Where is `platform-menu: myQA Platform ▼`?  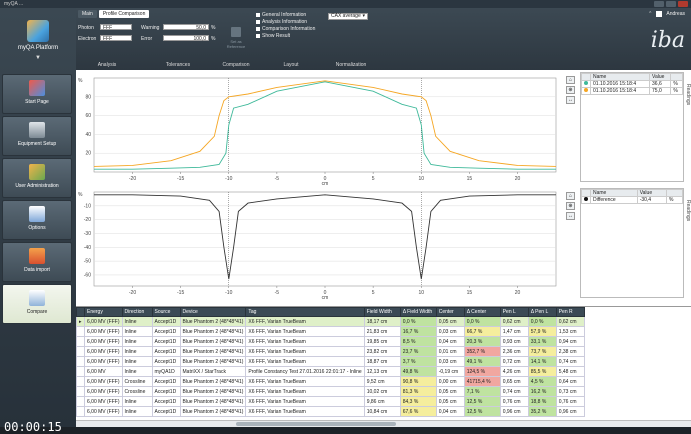 platform-menu: myQA Platform ▼ is located at coordinates (38, 41).